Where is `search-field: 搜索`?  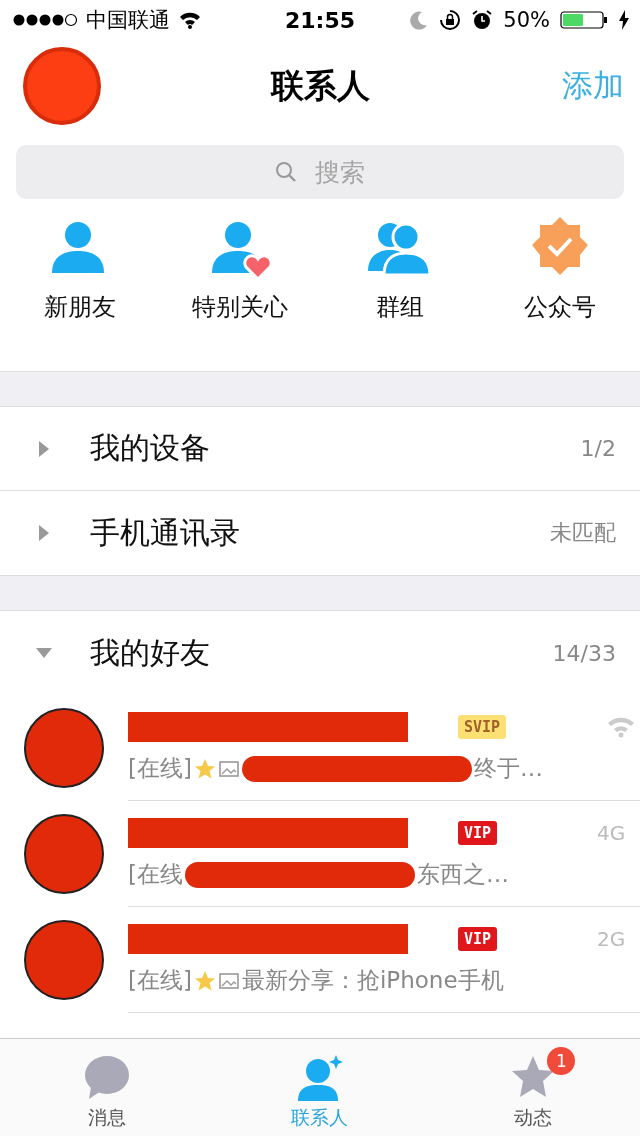 search-field: 搜索 is located at coordinates (320, 172).